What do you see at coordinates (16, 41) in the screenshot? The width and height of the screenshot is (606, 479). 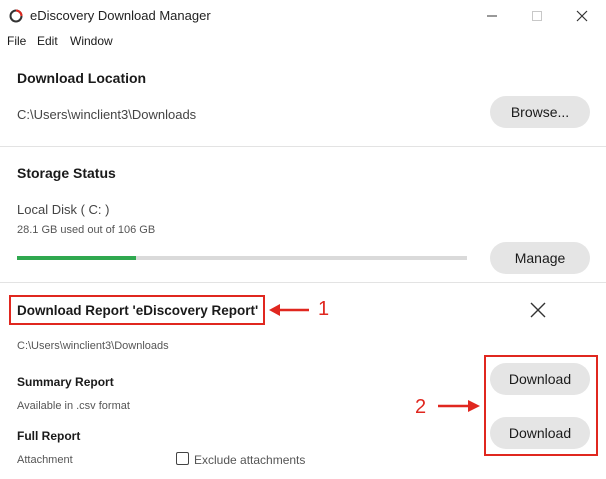 I see `menu-file: File` at bounding box center [16, 41].